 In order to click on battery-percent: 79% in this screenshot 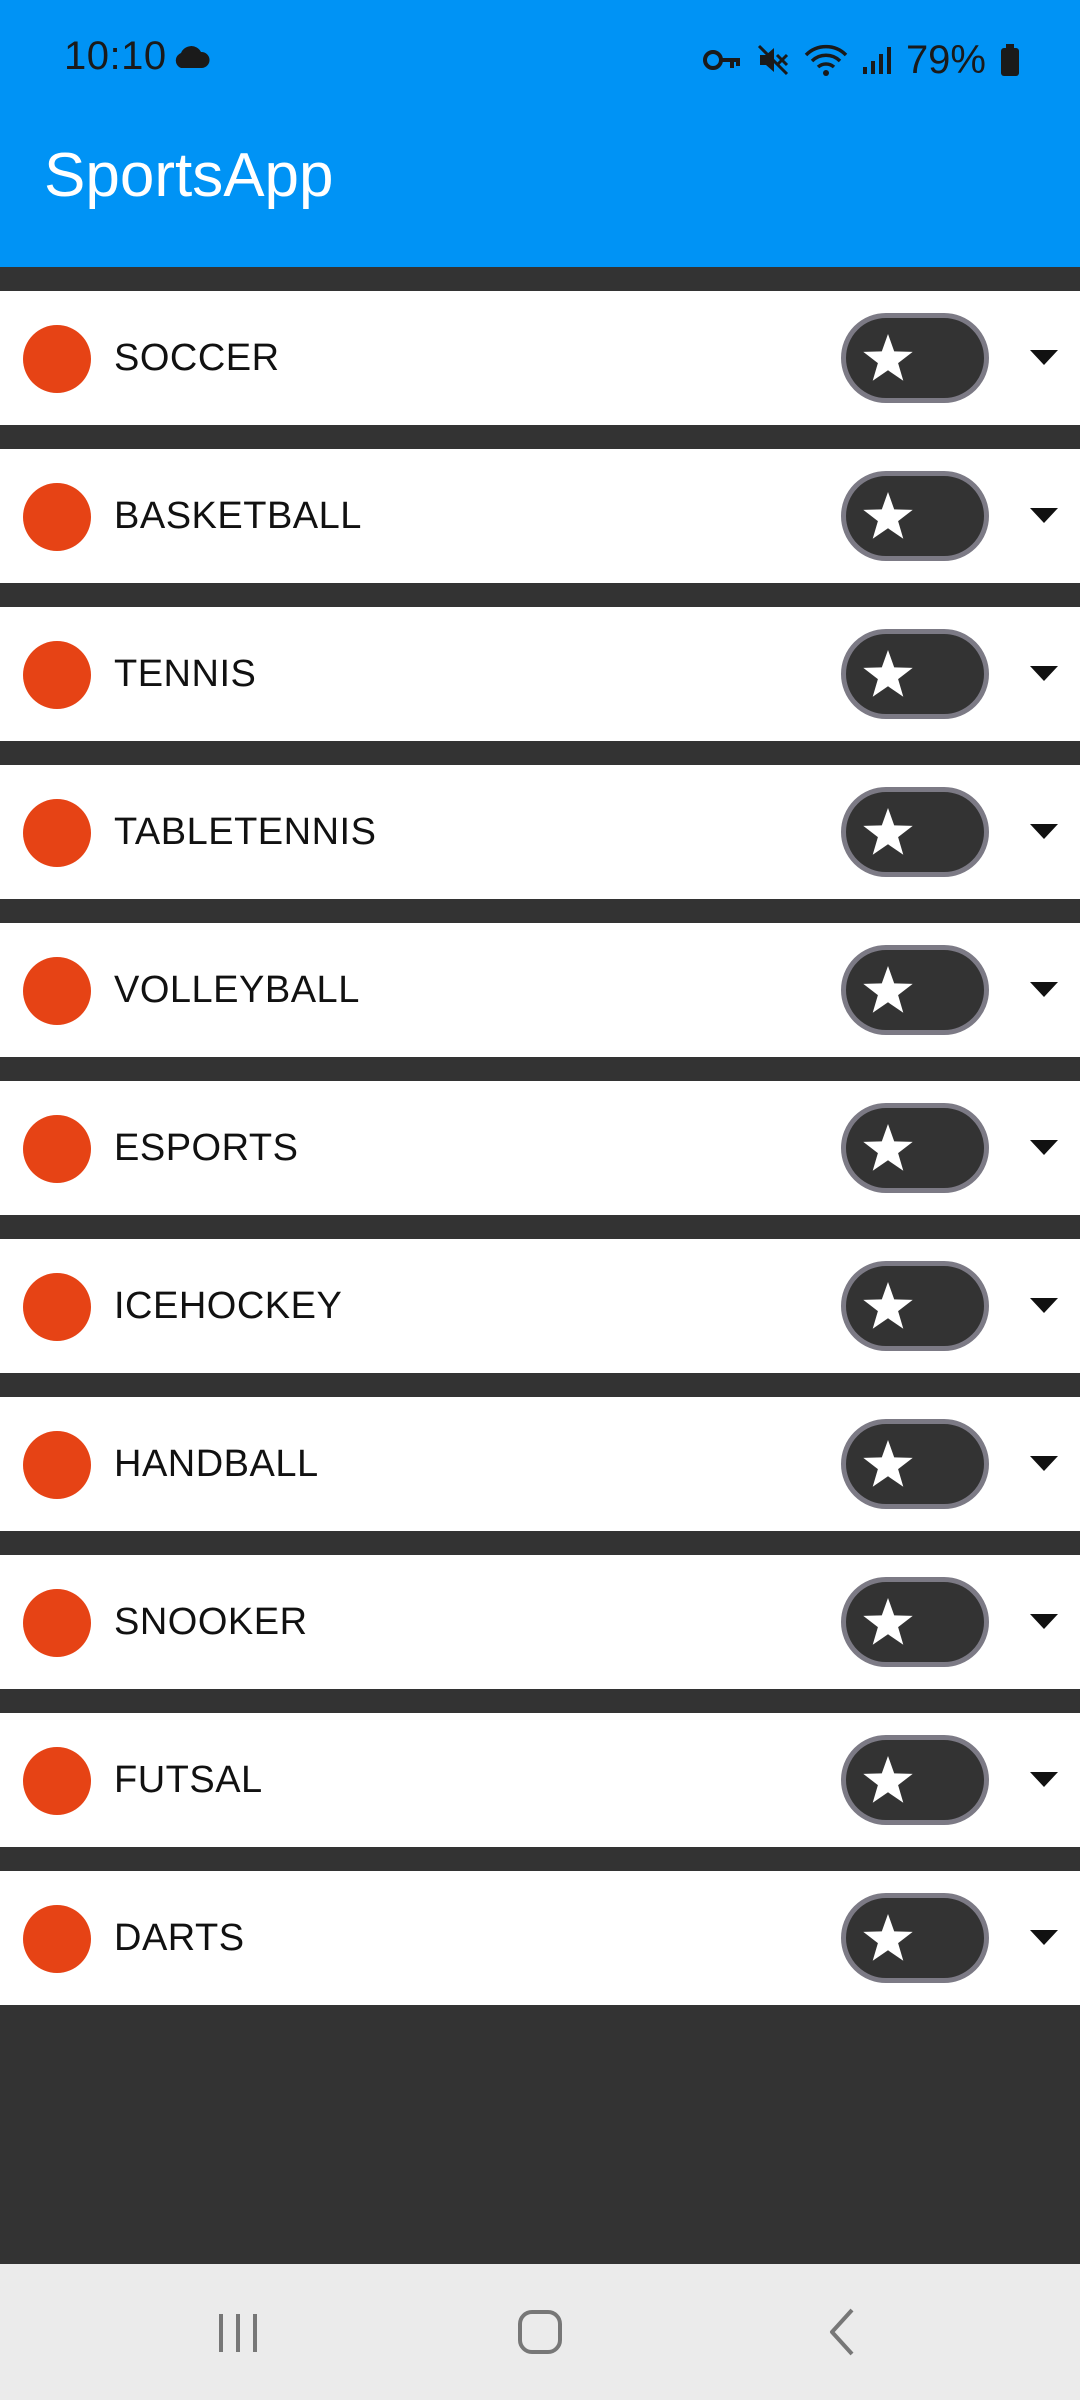, I will do `click(945, 59)`.